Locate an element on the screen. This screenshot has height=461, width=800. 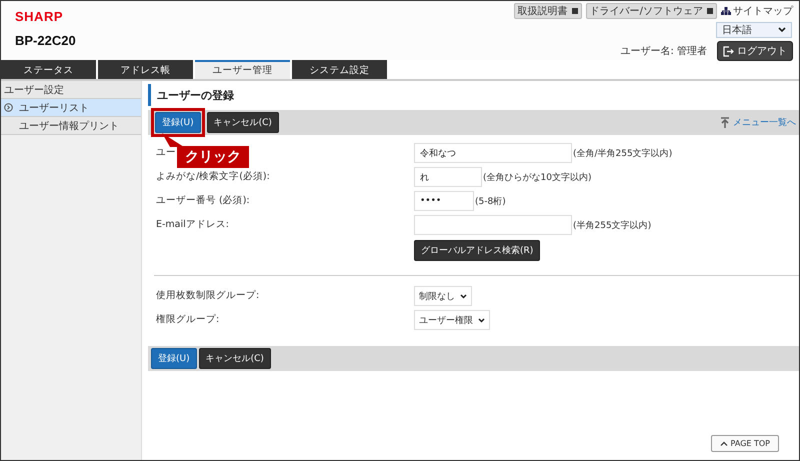
dropdown: ユーザー権限 is located at coordinates (452, 320).